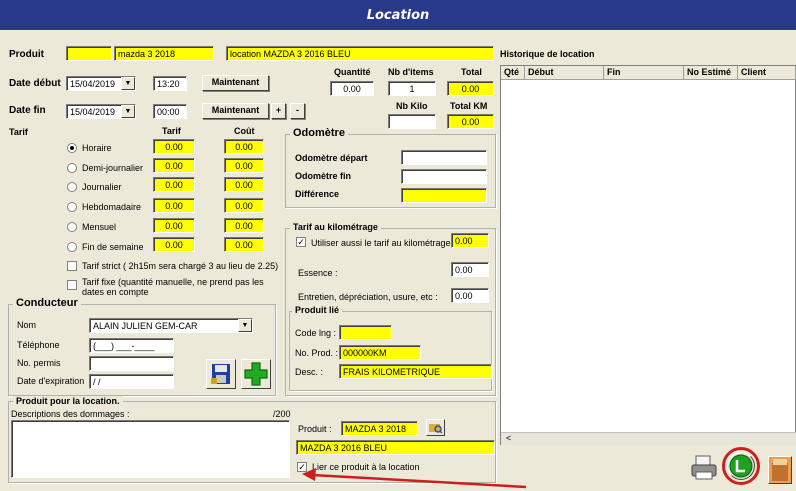 This screenshot has width=796, height=491. Describe the element at coordinates (704, 468) in the screenshot. I see `print-button` at that location.